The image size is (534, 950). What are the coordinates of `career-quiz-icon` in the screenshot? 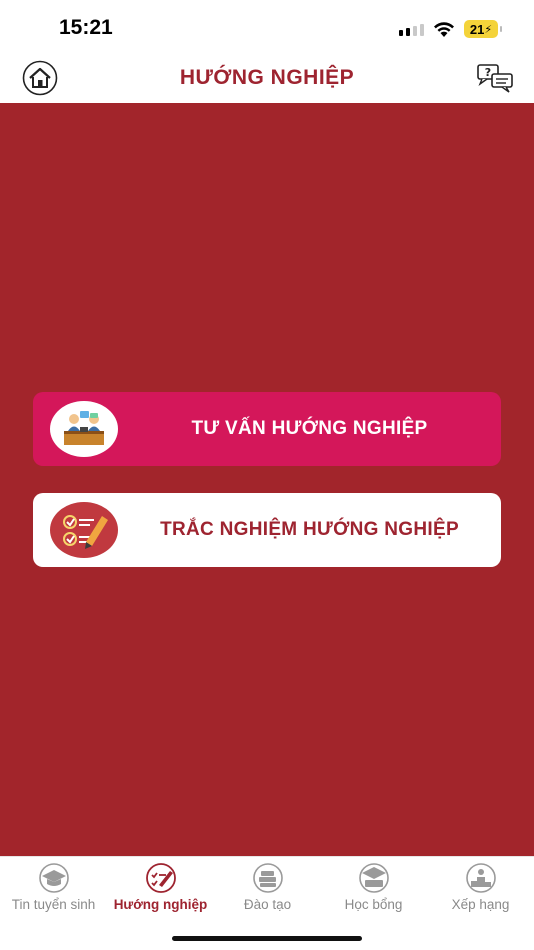 It's located at (160, 878).